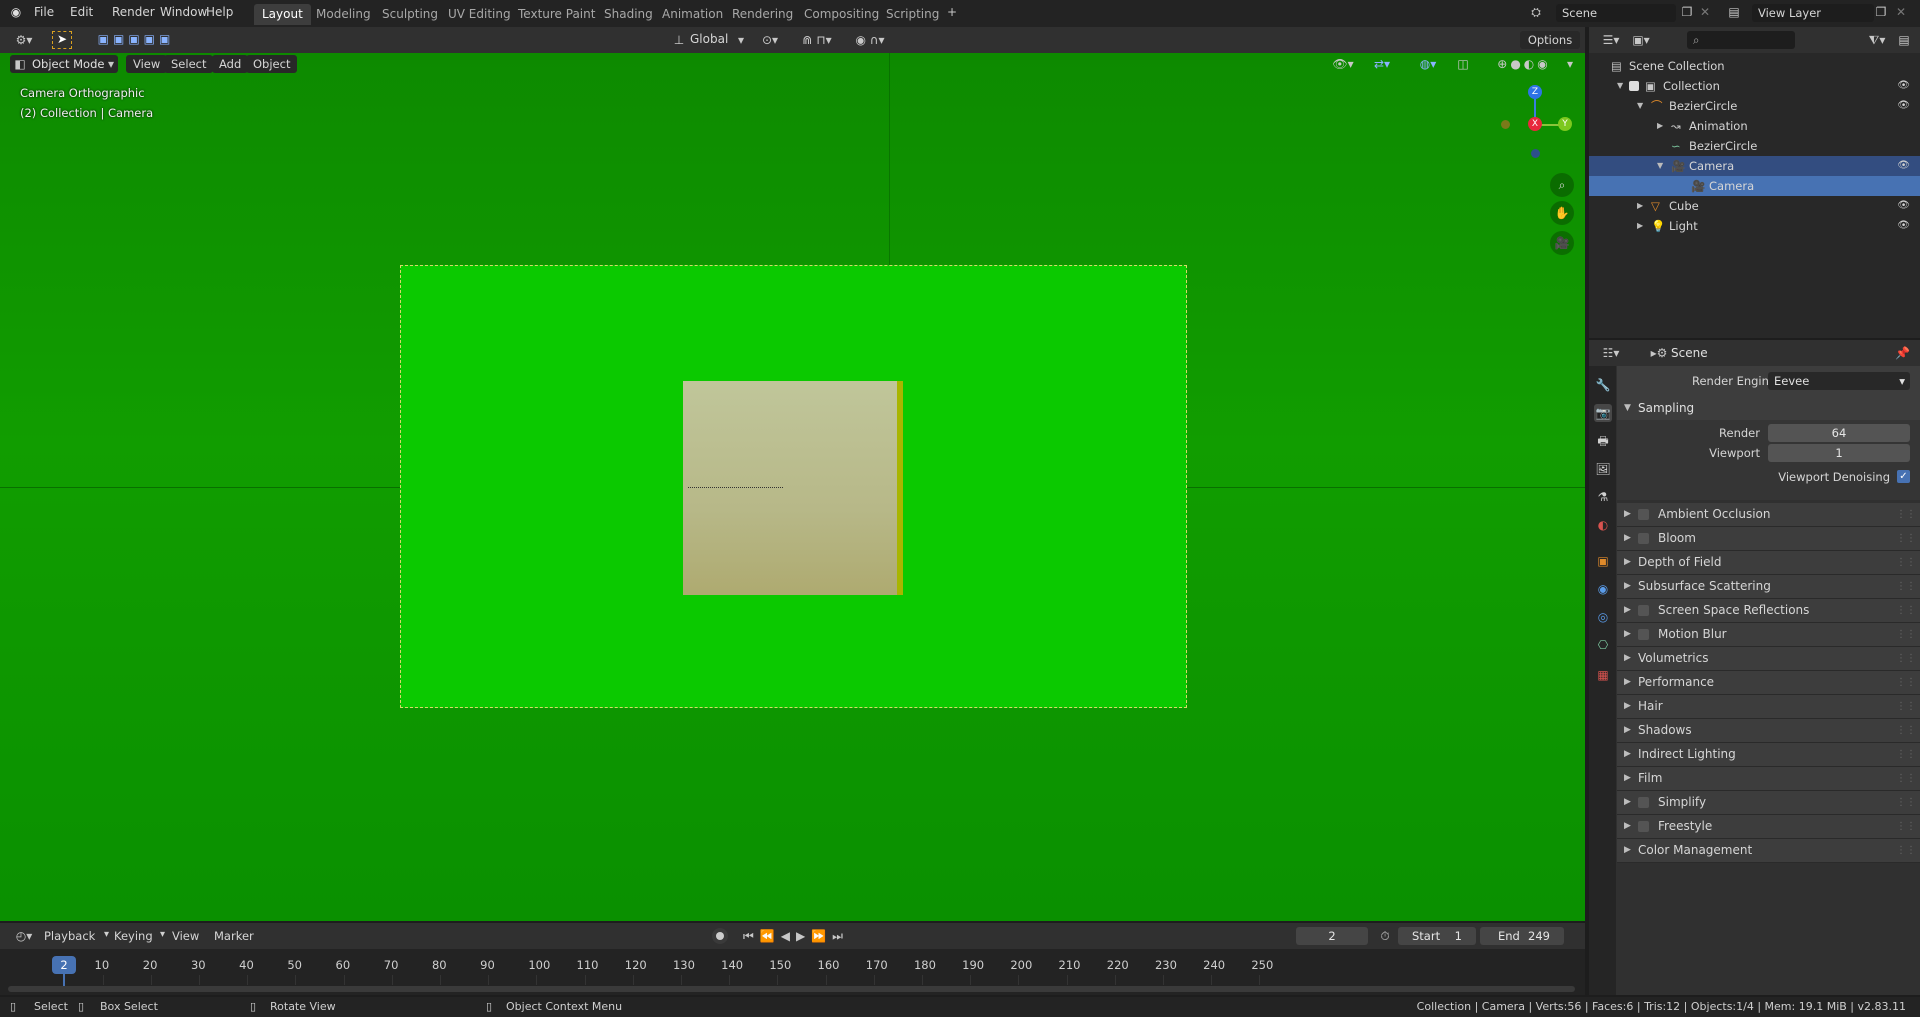  Describe the element at coordinates (1902, 353) in the screenshot. I see `pin-icon: 📌` at that location.